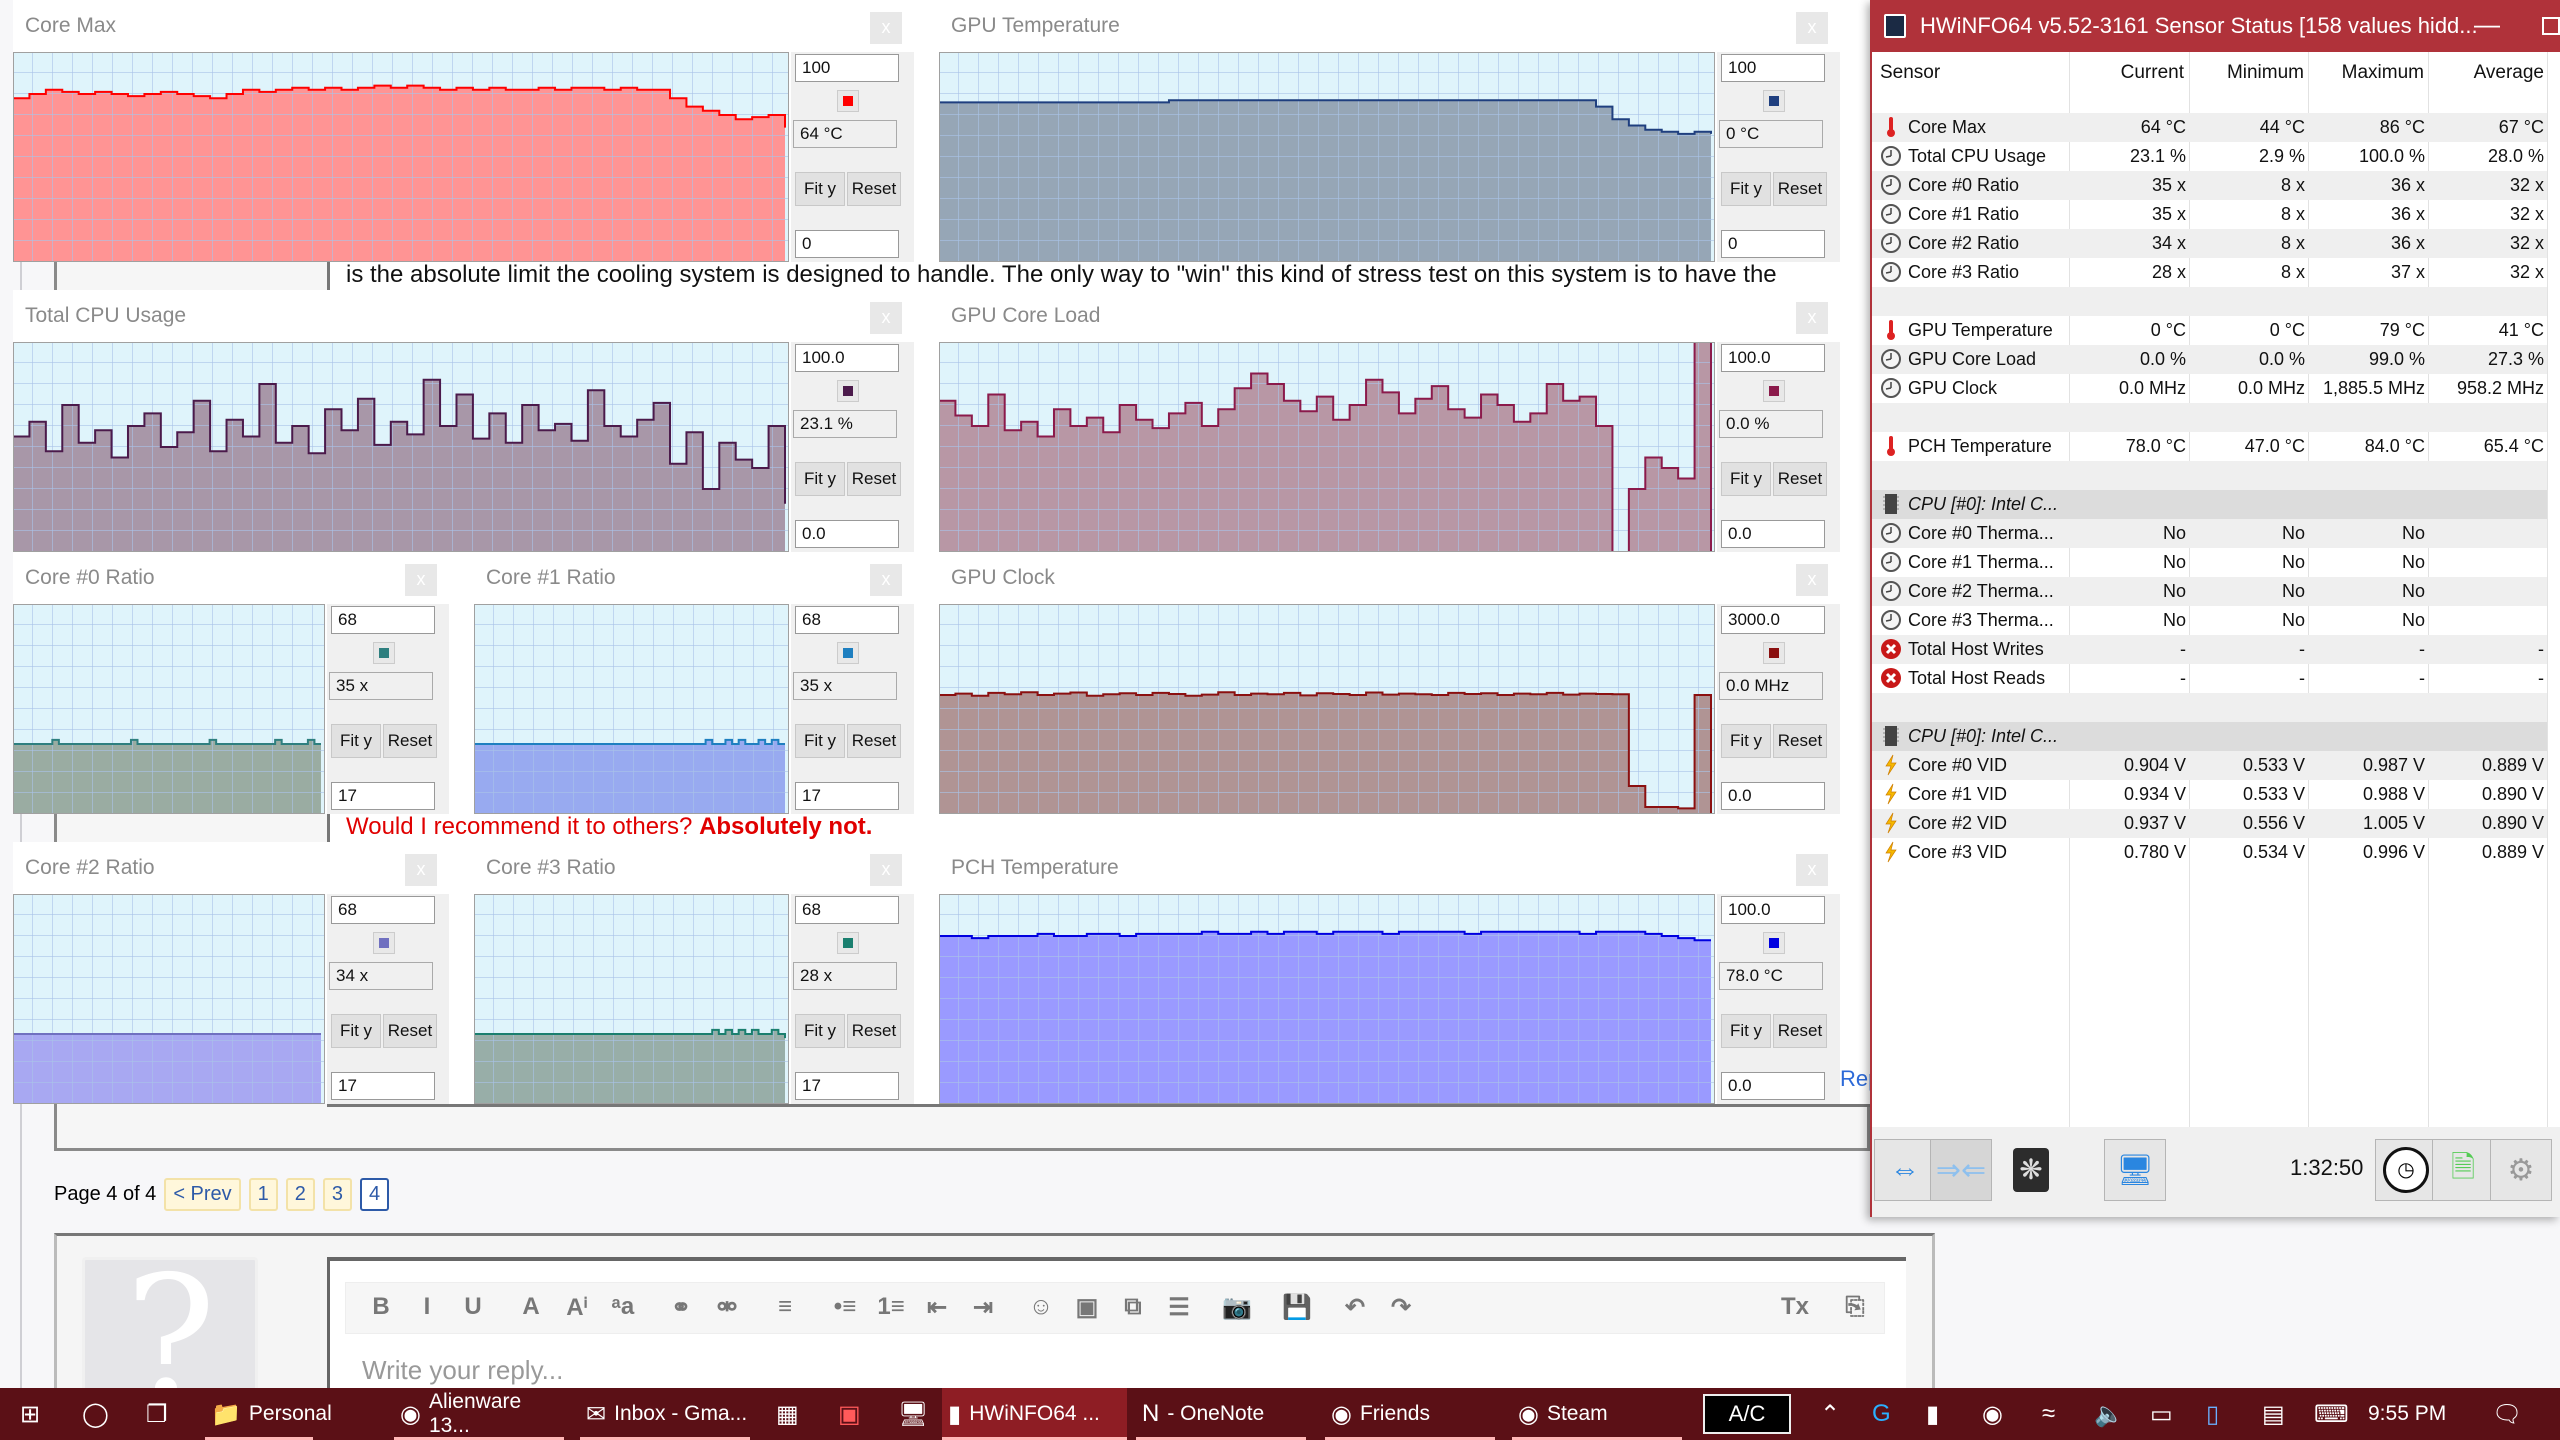  Describe the element at coordinates (1597, 1414) in the screenshot. I see `taskbar-steam-button: ◉ Steam` at that location.